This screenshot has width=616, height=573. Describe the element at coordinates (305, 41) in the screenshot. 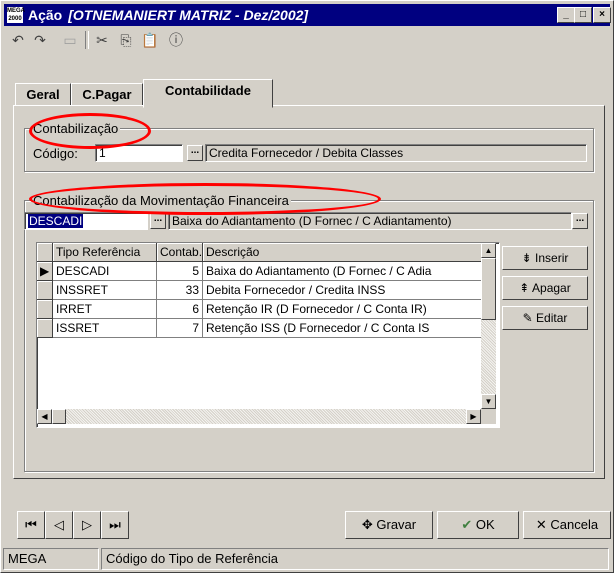

I see `toolbar: ↶ ↷ ▭ ✂ ⎘ 📋 ⓘ` at that location.